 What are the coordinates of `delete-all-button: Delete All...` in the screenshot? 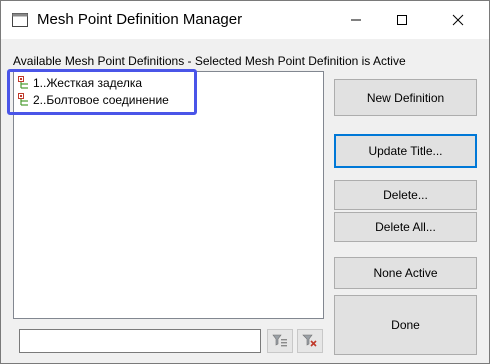 It's located at (405, 227).